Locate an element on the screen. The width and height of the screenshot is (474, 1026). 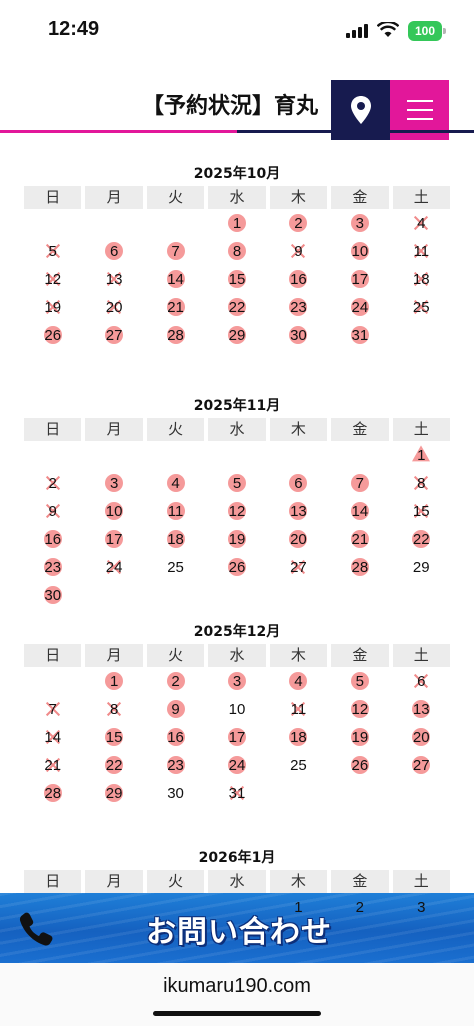
day-number: 11 is located at coordinates (175, 511).